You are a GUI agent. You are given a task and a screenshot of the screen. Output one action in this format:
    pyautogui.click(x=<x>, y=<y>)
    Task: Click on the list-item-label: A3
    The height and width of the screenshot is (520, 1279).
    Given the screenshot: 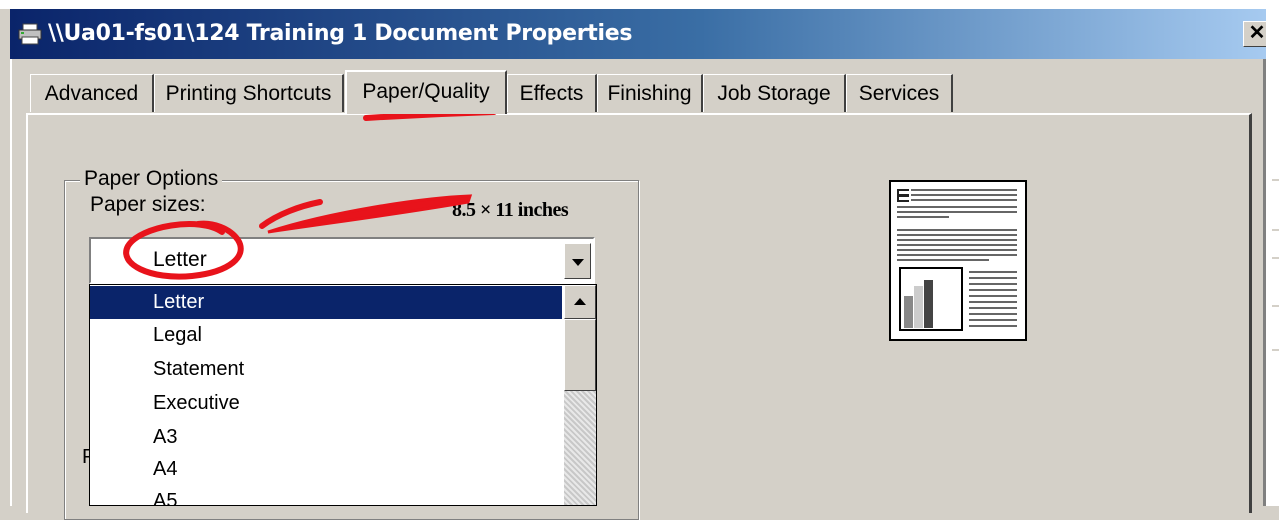 What is the action you would take?
    pyautogui.click(x=165, y=437)
    